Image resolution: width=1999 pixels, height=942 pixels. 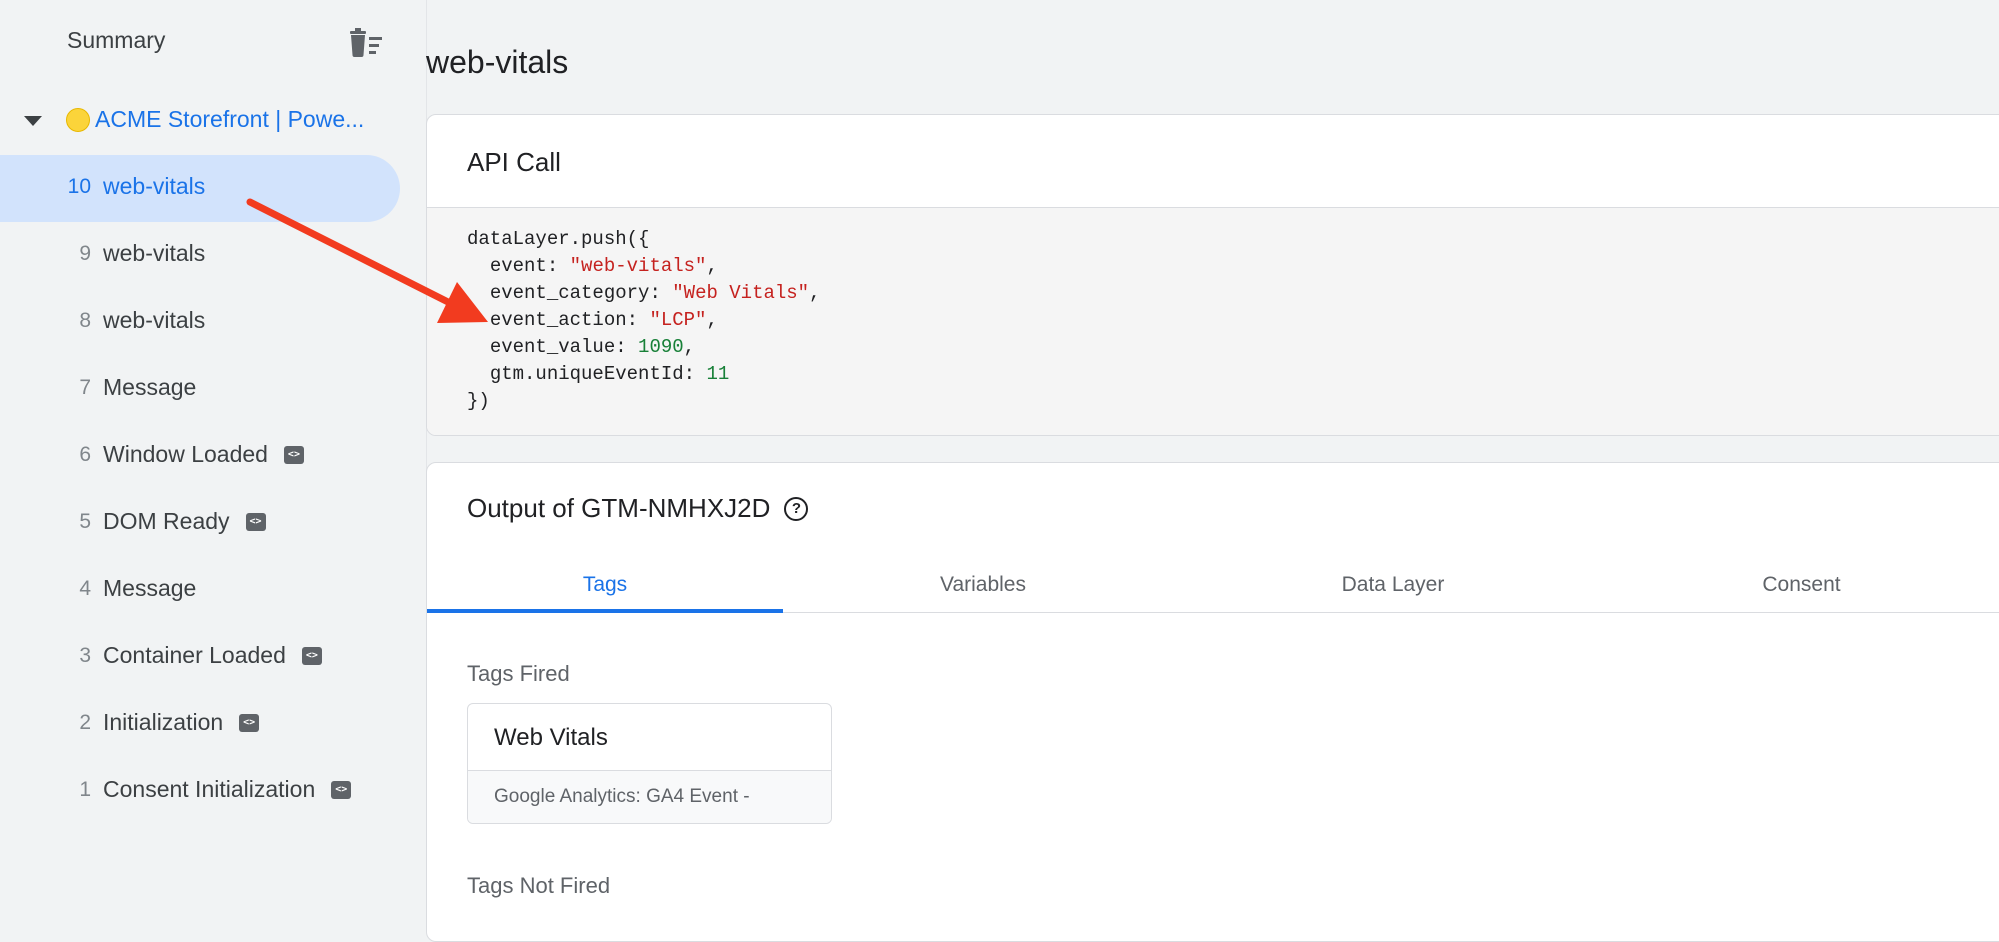 What do you see at coordinates (166, 521) in the screenshot?
I see `event-label: DOM Ready` at bounding box center [166, 521].